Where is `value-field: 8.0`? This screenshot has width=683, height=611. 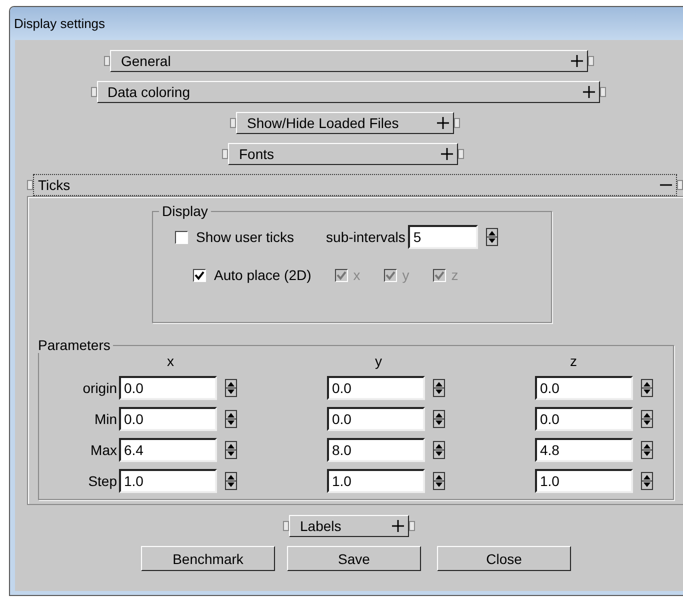 value-field: 8.0 is located at coordinates (376, 450).